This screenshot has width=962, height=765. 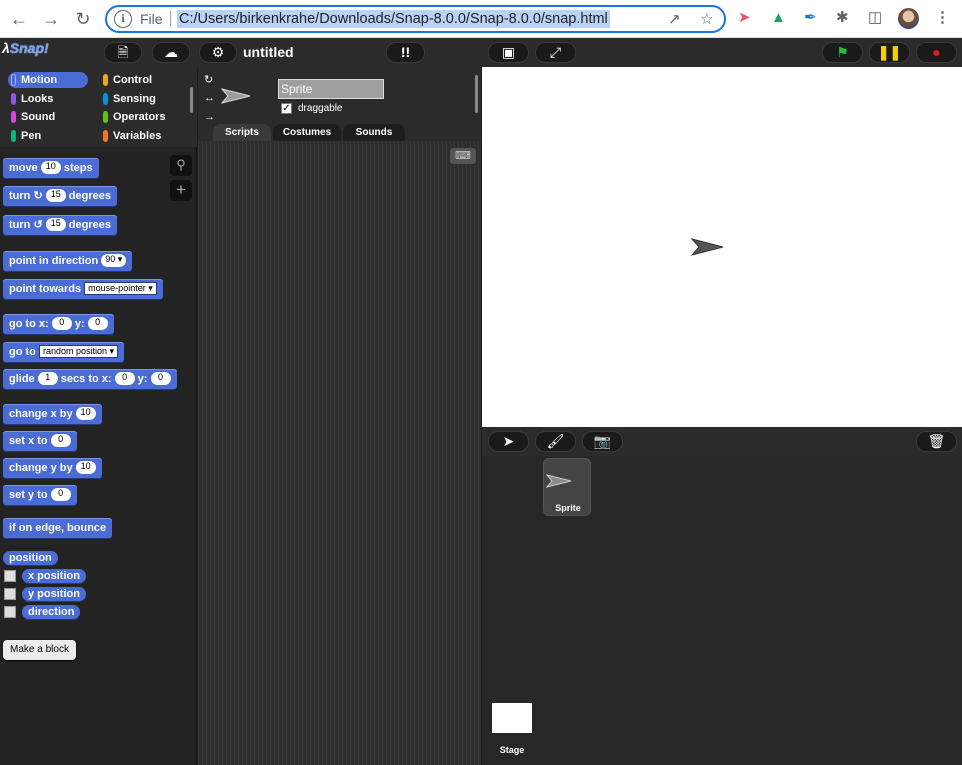 I want to click on add-turtle-sprite-icon: ➤, so click(x=508, y=441).